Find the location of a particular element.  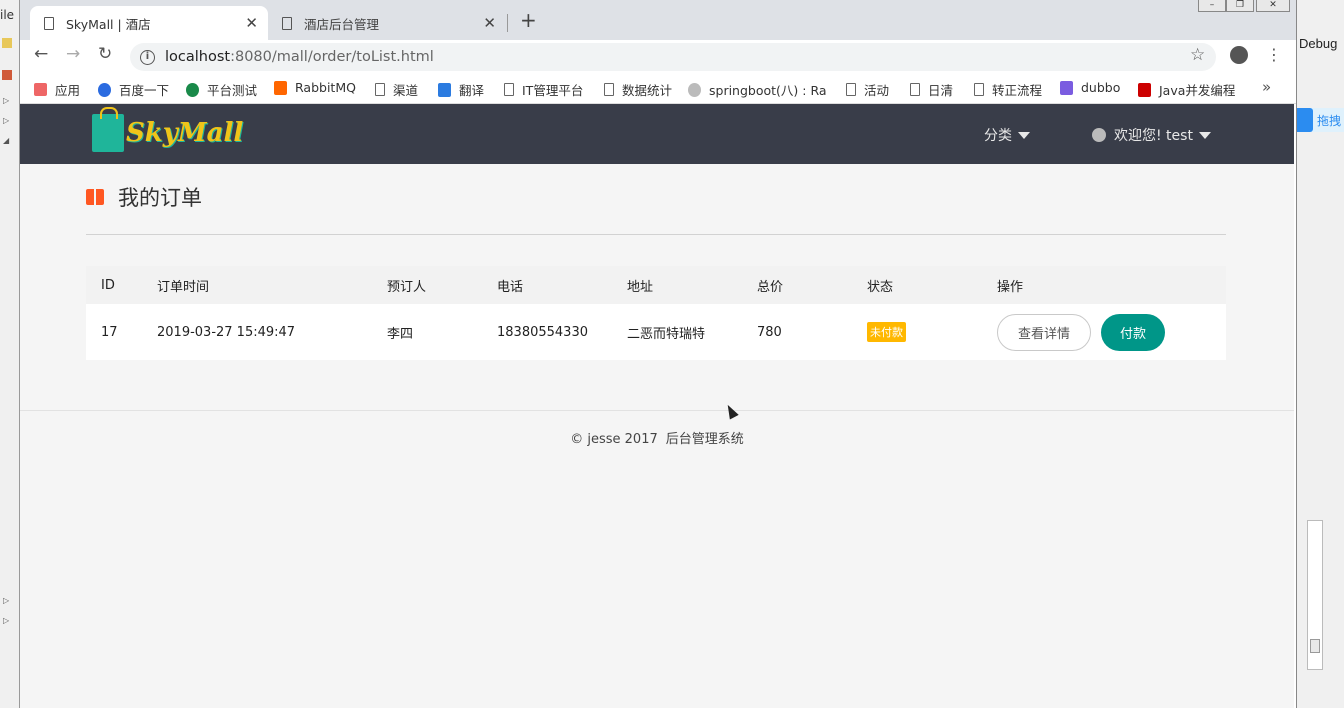

mouse-cursor is located at coordinates (731, 411).